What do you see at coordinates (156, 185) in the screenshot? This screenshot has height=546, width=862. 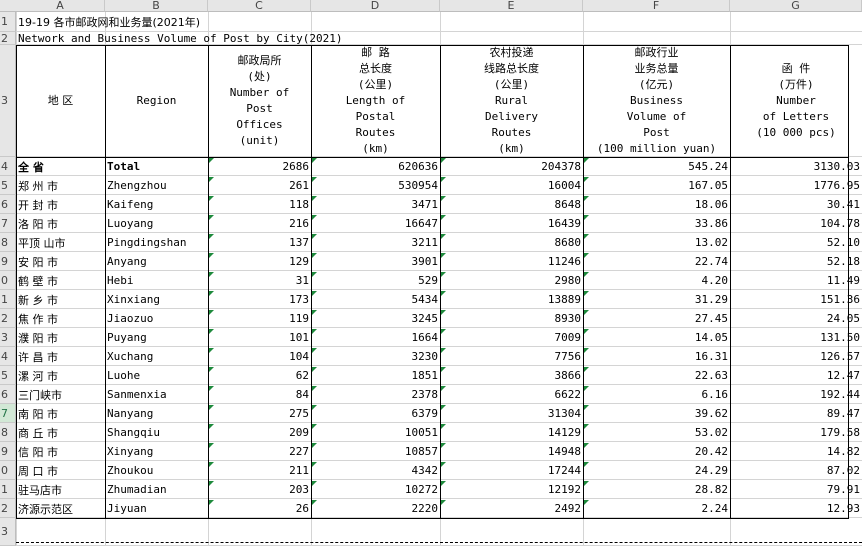 I see `region-name-en: Zhengzhou` at bounding box center [156, 185].